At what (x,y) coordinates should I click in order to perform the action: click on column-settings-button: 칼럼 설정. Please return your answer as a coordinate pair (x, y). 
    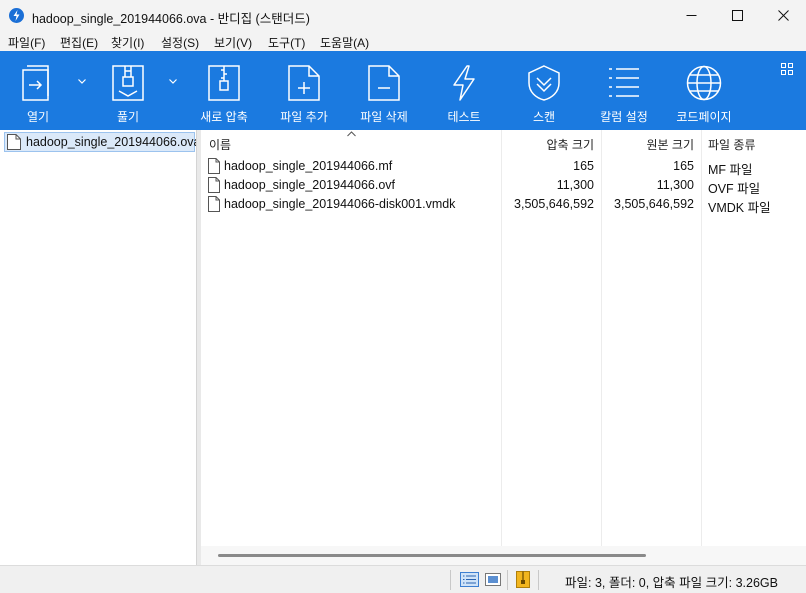
    Looking at the image, I should click on (624, 90).